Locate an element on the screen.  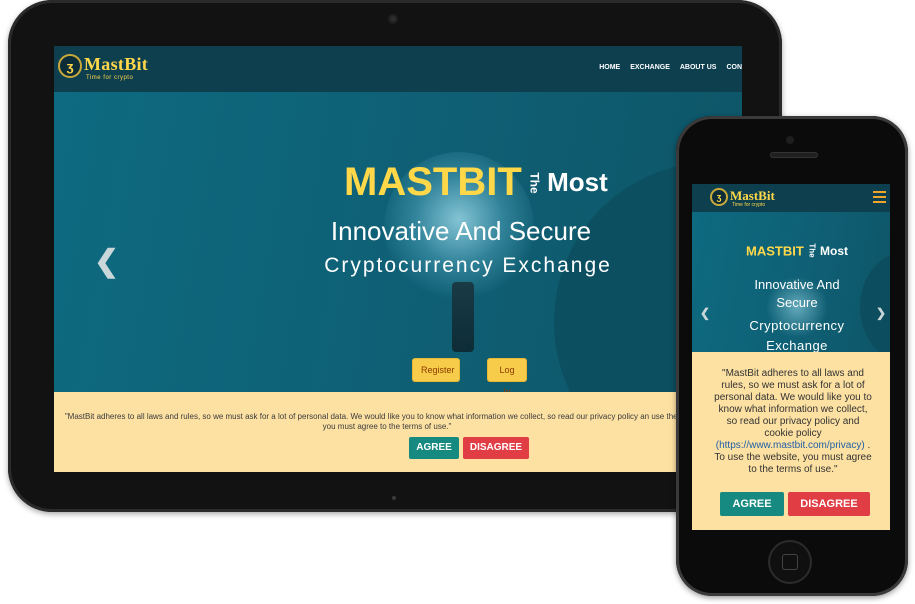
privacy-policy-link: (https://www.mastbit.com/privacy) is located at coordinates (790, 445).